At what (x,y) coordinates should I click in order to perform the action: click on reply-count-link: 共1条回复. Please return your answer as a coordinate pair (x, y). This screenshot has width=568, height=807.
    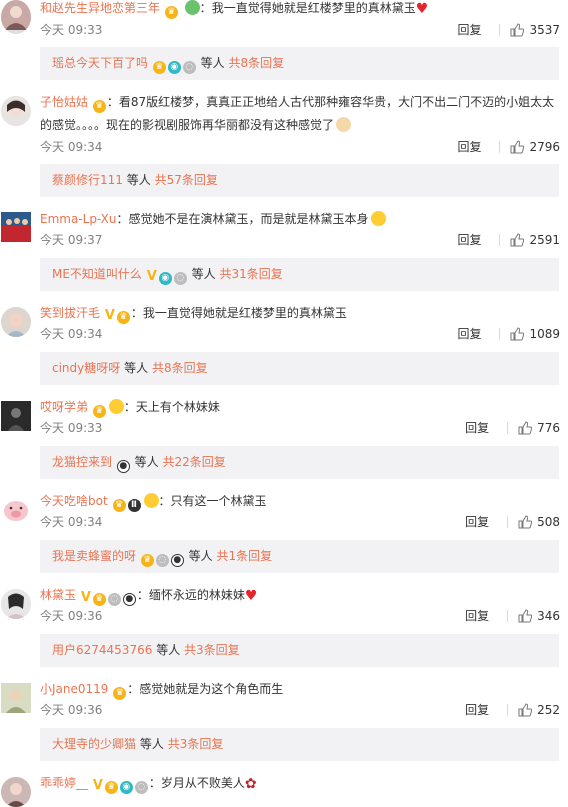
    Looking at the image, I should click on (245, 556).